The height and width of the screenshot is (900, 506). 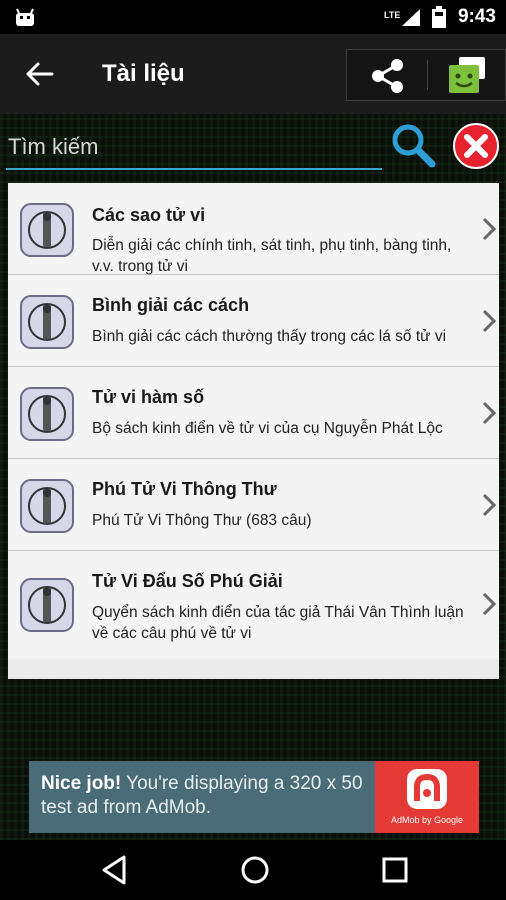 What do you see at coordinates (253, 17) in the screenshot?
I see `status-bar: LTE 9:43` at bounding box center [253, 17].